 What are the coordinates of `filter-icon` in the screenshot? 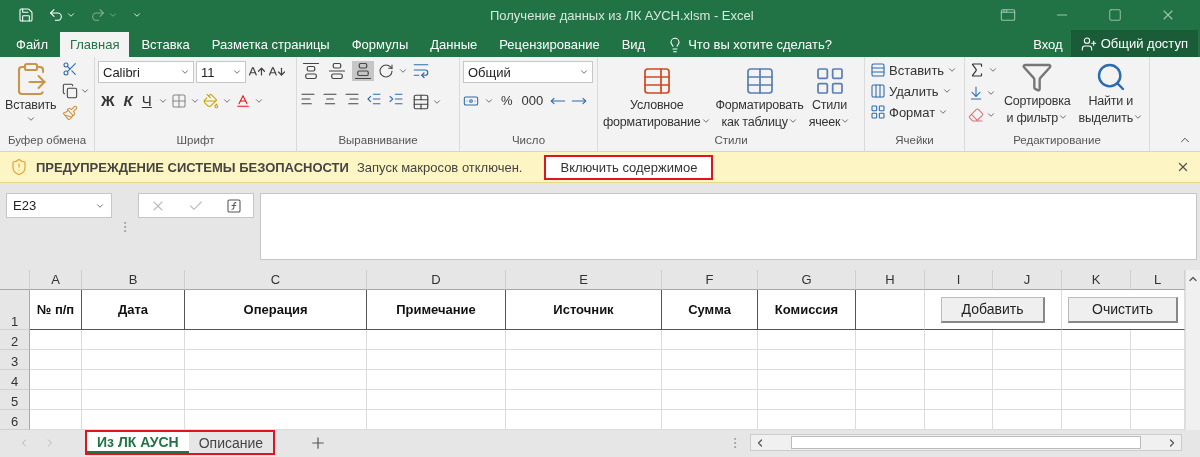 It's located at (1037, 77).